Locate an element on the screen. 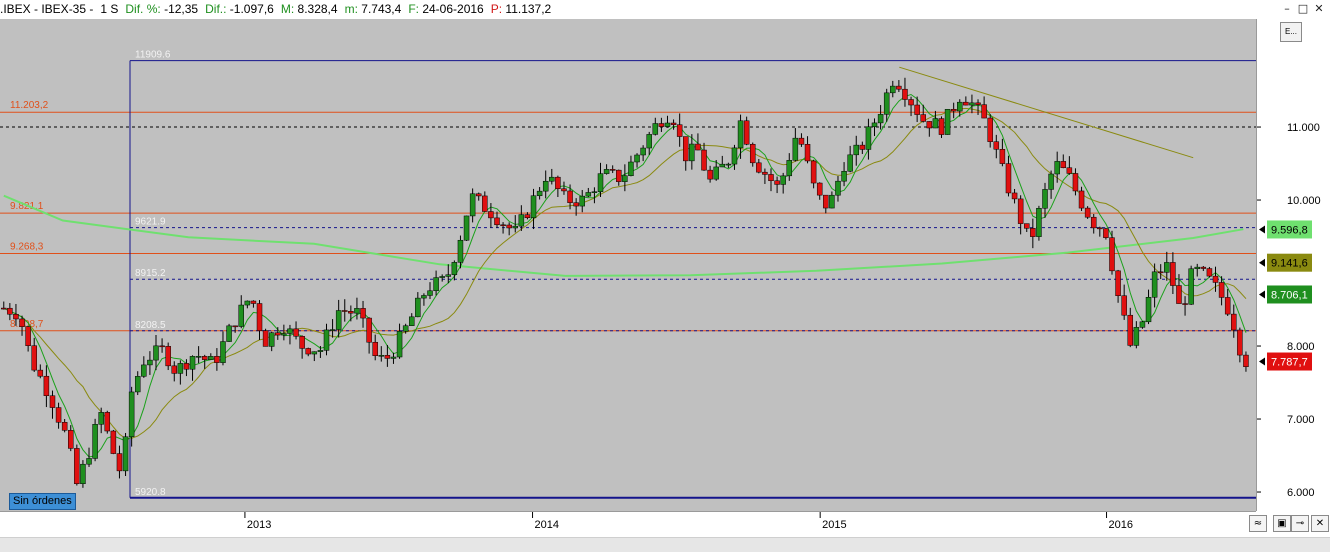 The width and height of the screenshot is (1330, 554). close-button: ✕ is located at coordinates (1319, 9).